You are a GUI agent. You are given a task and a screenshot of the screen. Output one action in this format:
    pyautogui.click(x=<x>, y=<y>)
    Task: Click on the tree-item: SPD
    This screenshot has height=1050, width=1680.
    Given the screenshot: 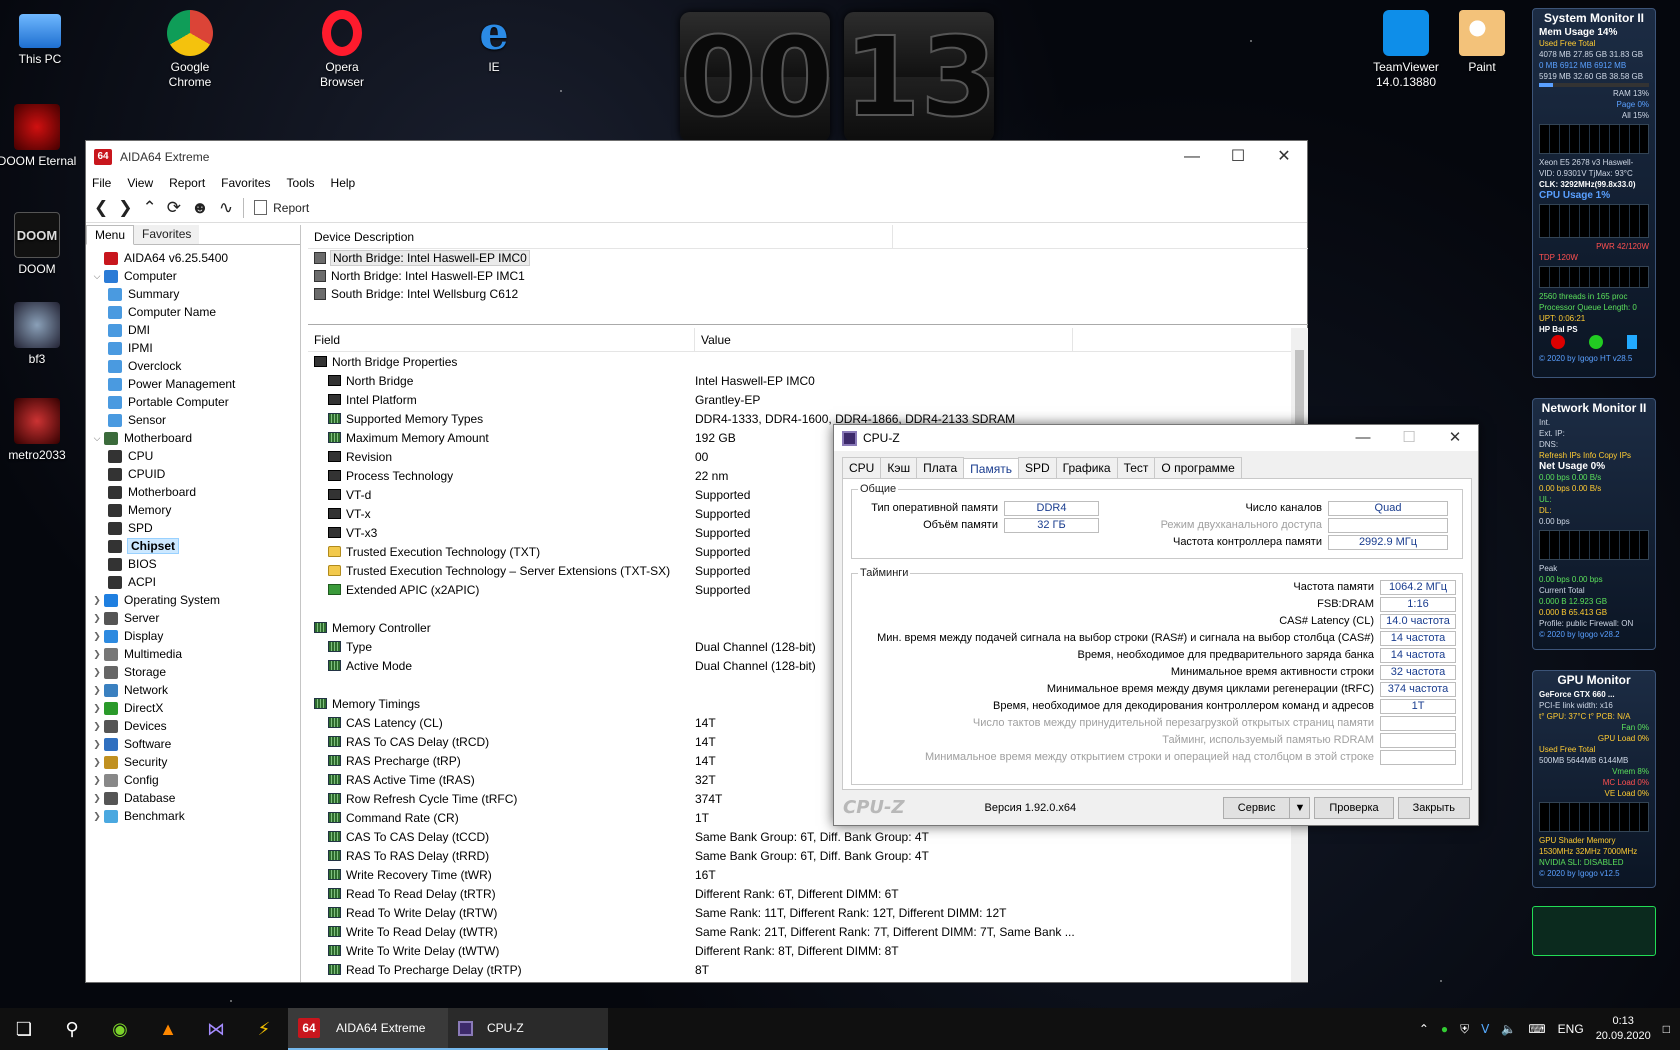 What is the action you would take?
    pyautogui.click(x=193, y=528)
    